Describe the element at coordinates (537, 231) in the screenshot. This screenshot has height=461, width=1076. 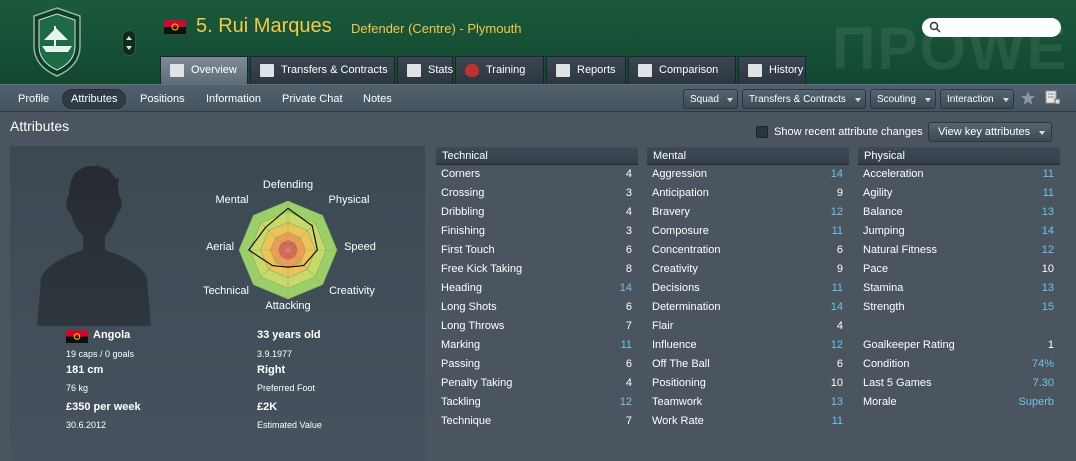
I see `attribute-row: Finishing 3` at that location.